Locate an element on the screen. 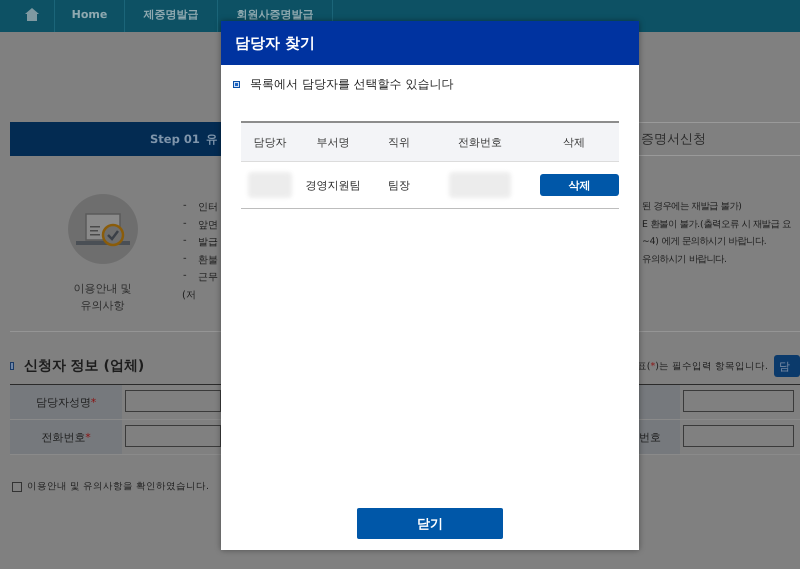 The width and height of the screenshot is (800, 569). home-icon is located at coordinates (32, 14).